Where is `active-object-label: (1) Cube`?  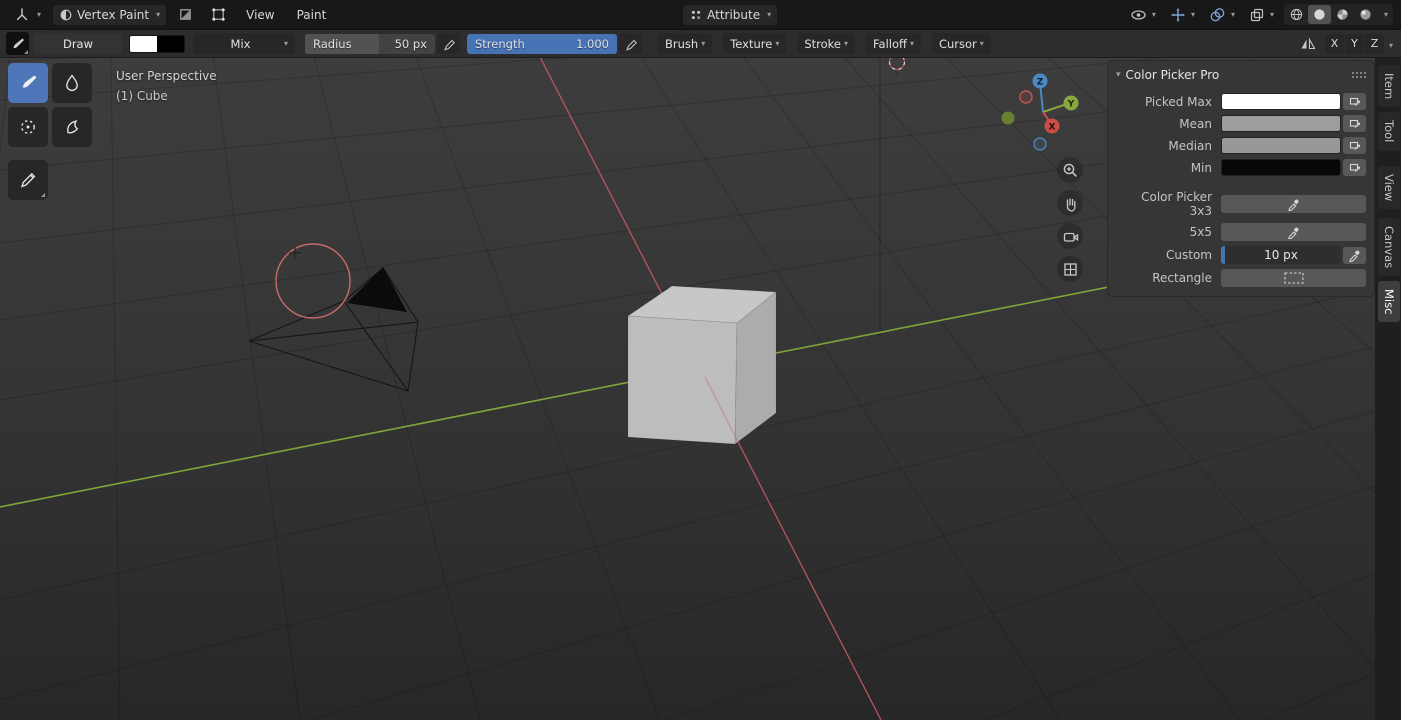
active-object-label: (1) Cube is located at coordinates (142, 96).